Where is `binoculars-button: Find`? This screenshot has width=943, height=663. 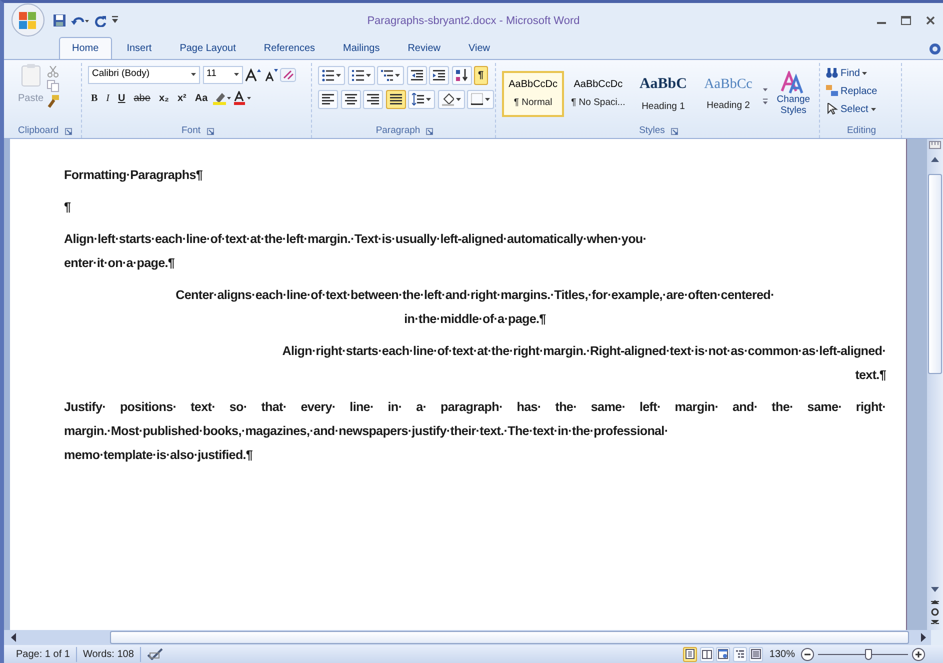 binoculars-button: Find is located at coordinates (861, 73).